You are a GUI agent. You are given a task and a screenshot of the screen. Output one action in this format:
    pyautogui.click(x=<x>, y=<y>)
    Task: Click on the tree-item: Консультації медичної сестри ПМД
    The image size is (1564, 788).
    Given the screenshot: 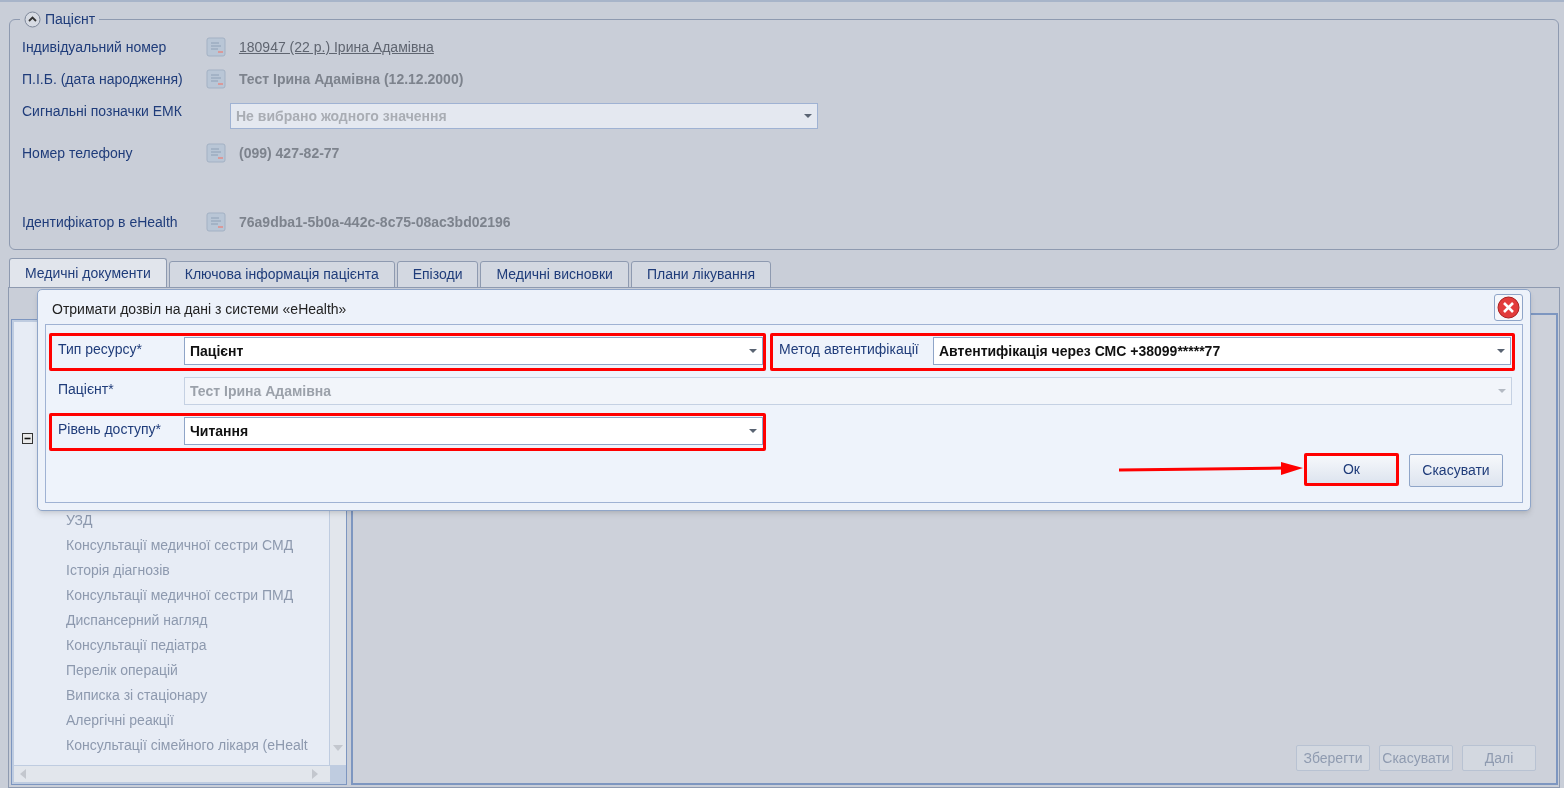 What is the action you would take?
    pyautogui.click(x=180, y=595)
    